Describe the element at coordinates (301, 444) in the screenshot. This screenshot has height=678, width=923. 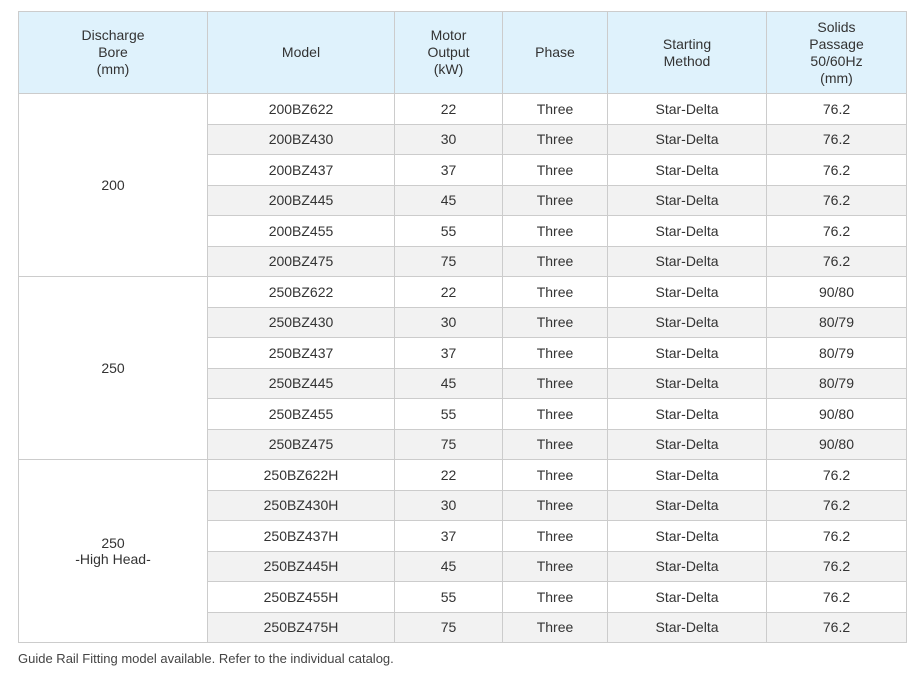
I see `model-cell: 250BZ475` at that location.